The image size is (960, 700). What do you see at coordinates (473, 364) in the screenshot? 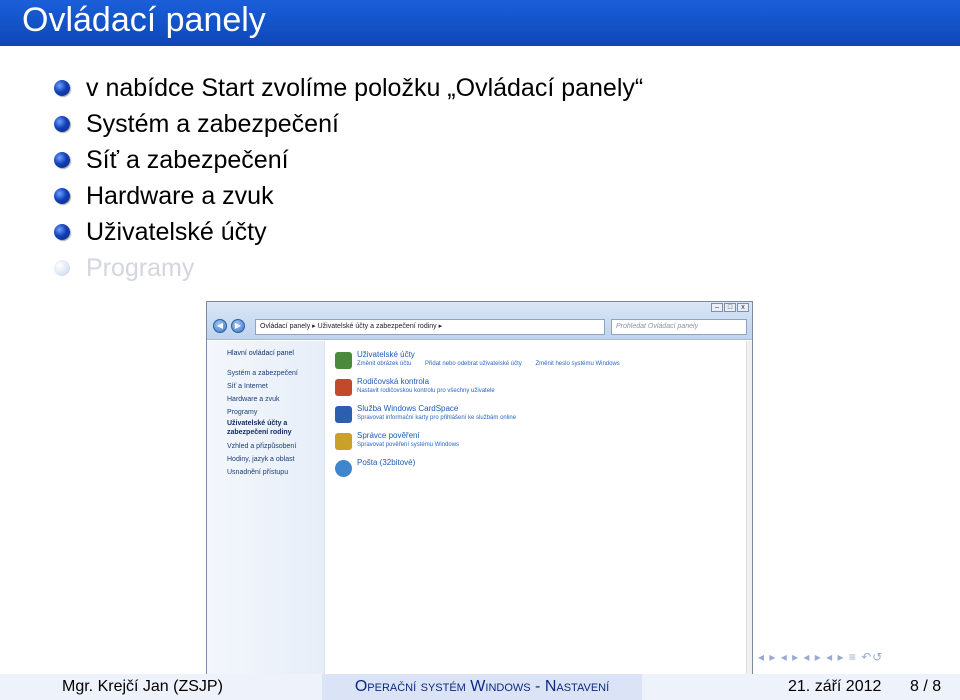
I see `category-link: Přidat nebo odebrat uživatelské účty` at bounding box center [473, 364].